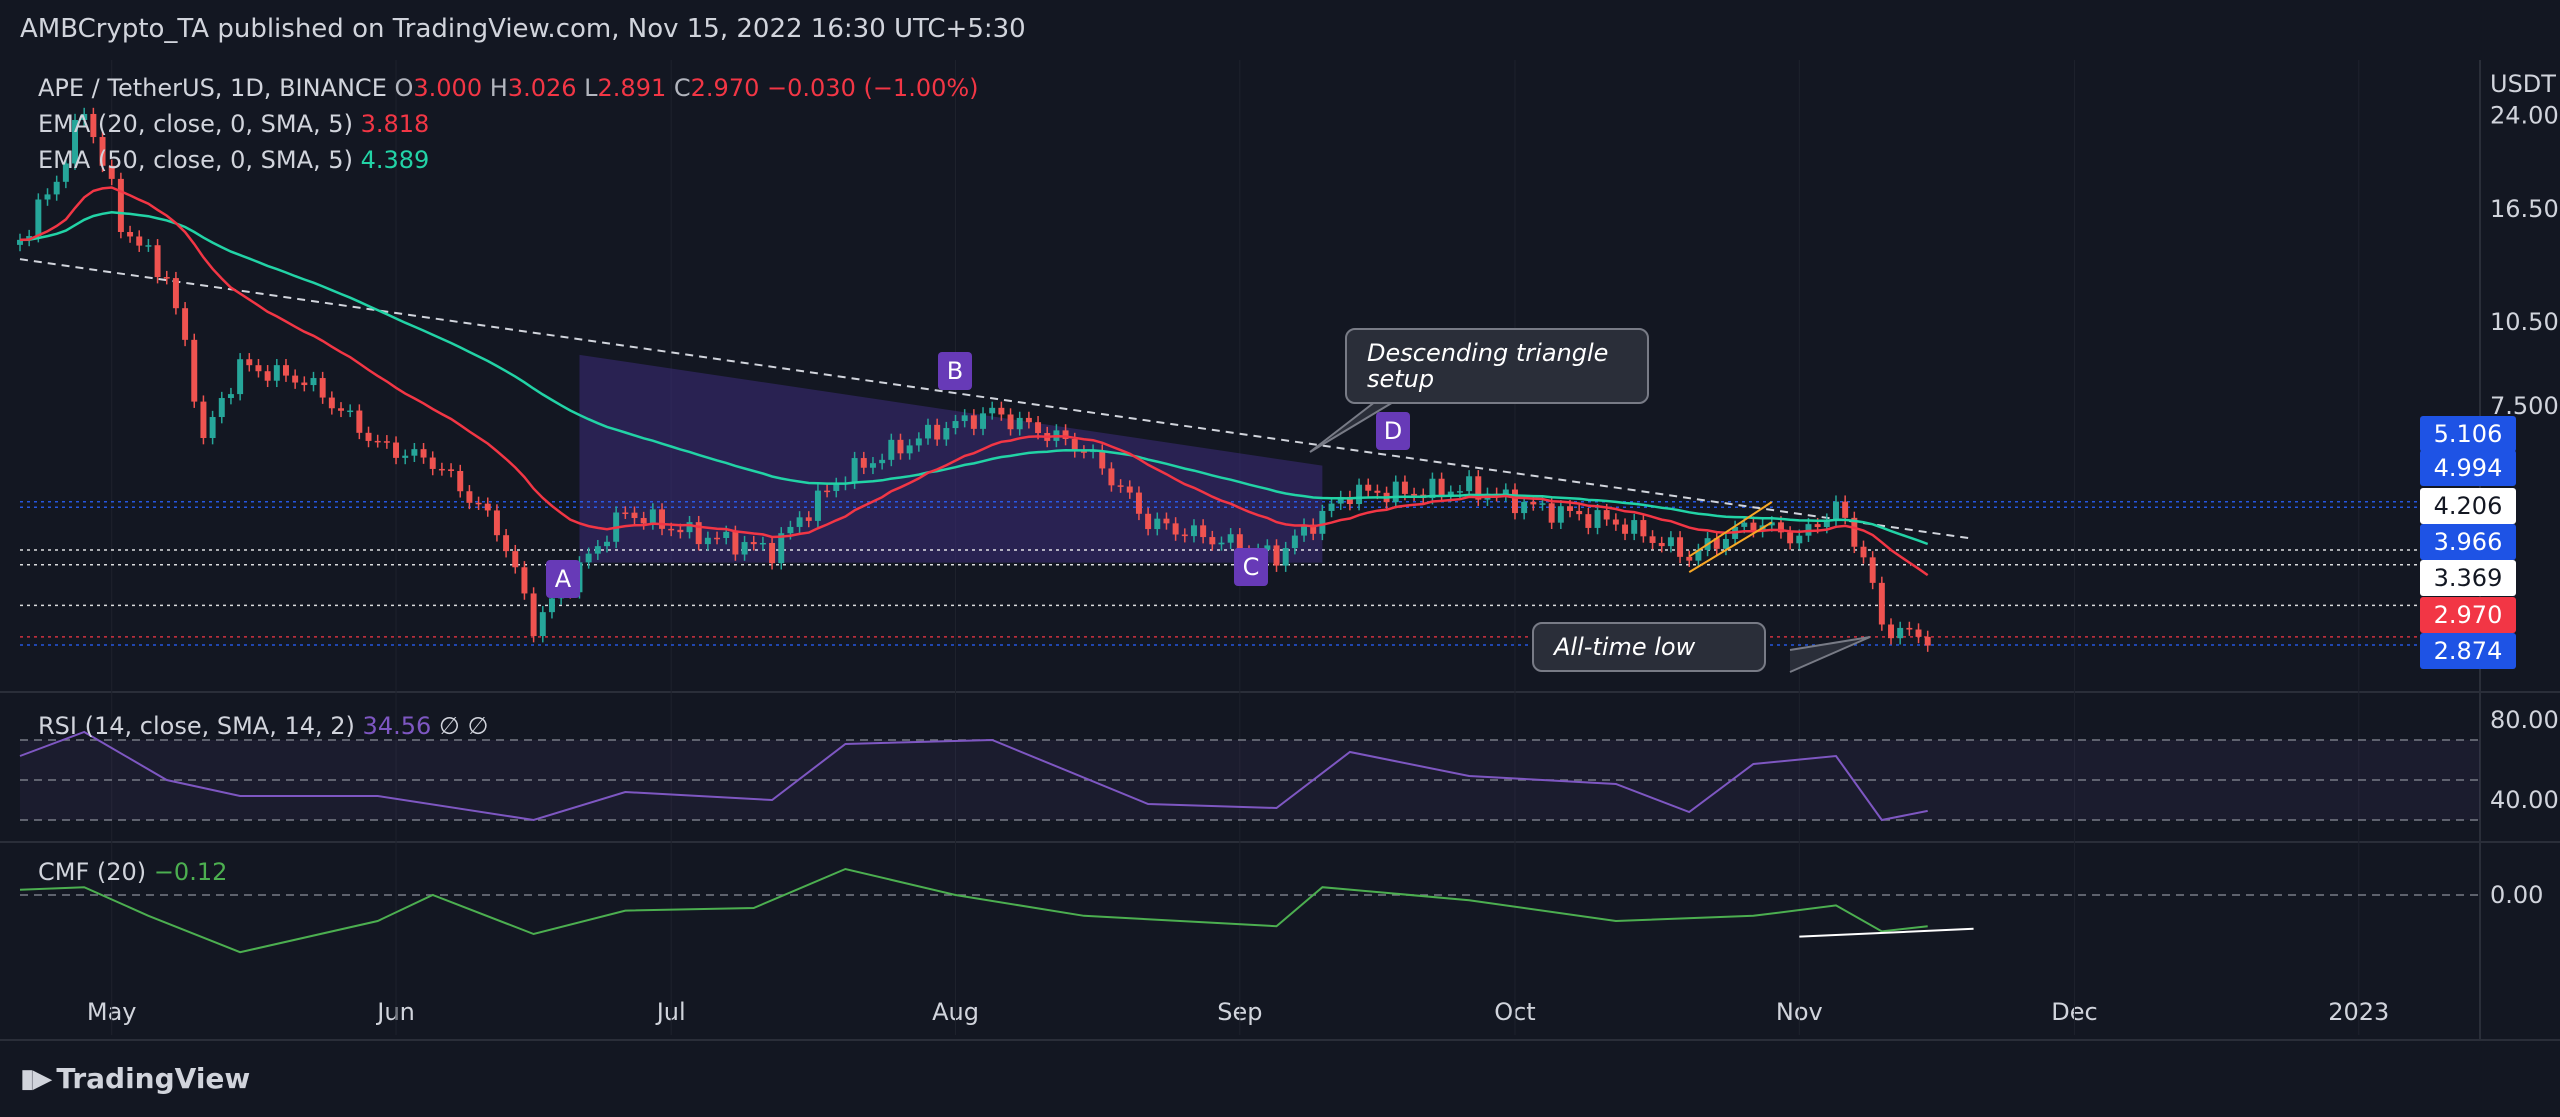  What do you see at coordinates (153, 1078) in the screenshot?
I see `brand-name: TradingView` at bounding box center [153, 1078].